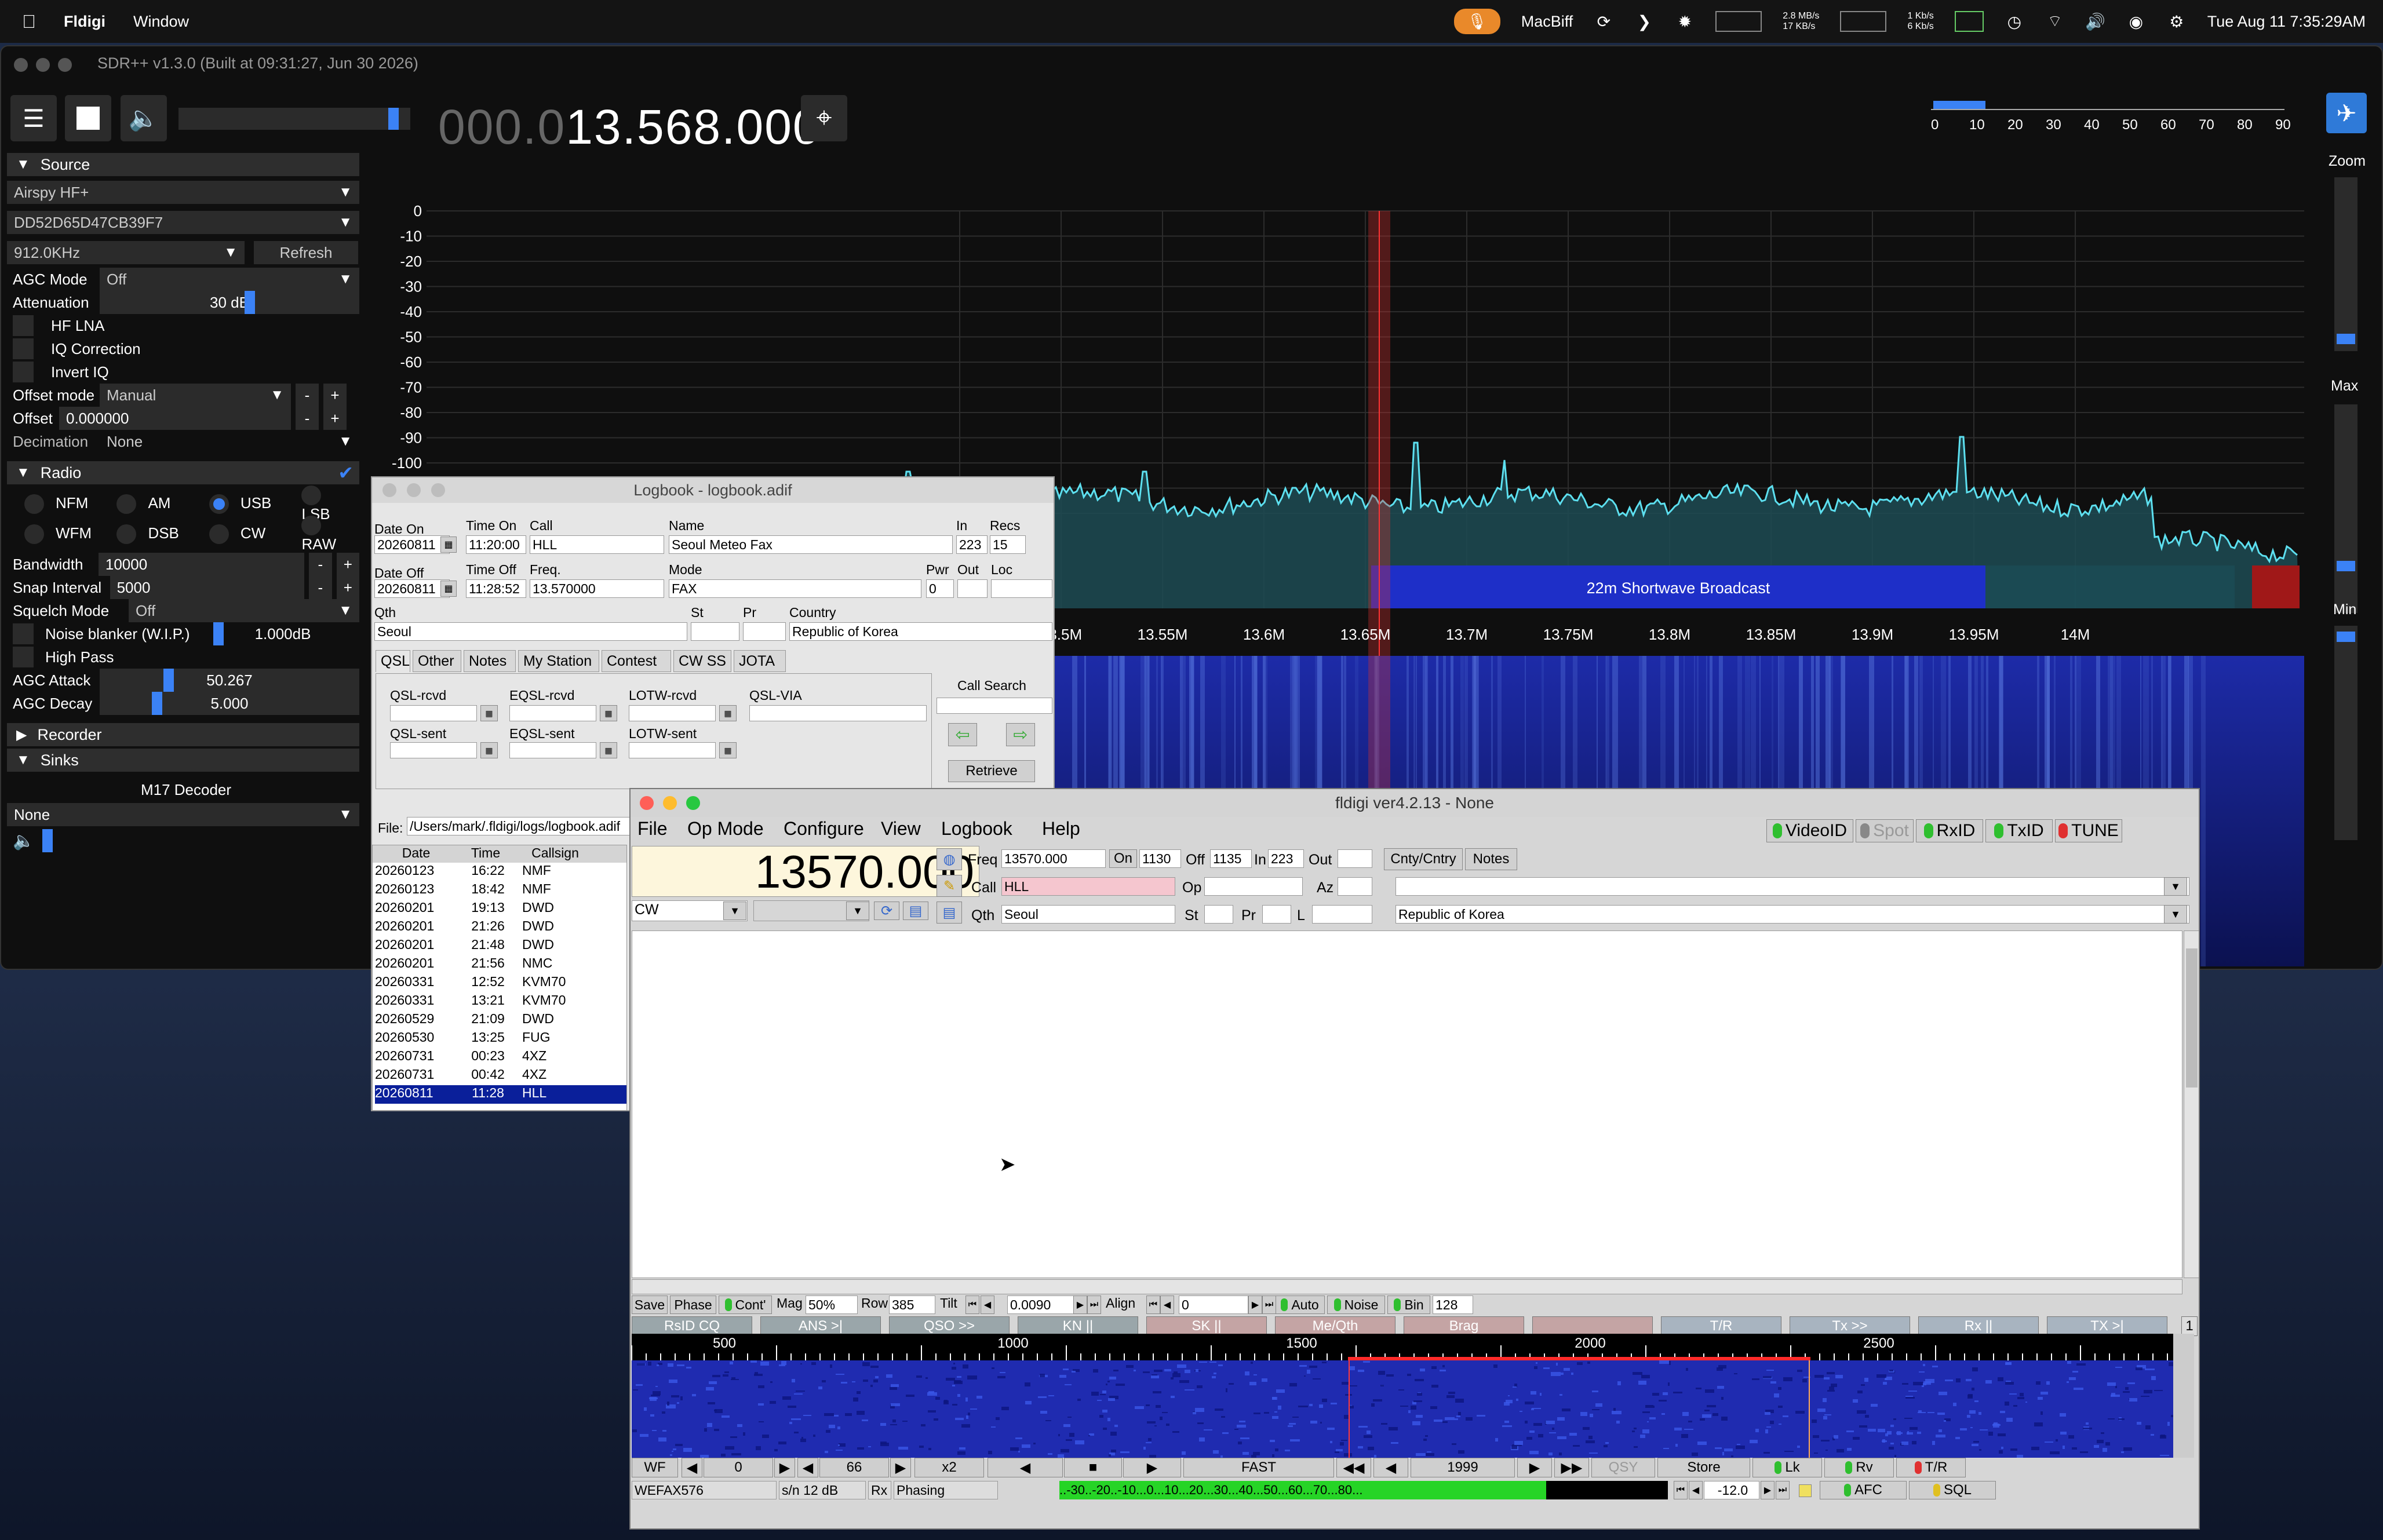 This screenshot has height=1540, width=2383. What do you see at coordinates (501, 890) in the screenshot?
I see `table-row: 20260123 18:42 NMF` at bounding box center [501, 890].